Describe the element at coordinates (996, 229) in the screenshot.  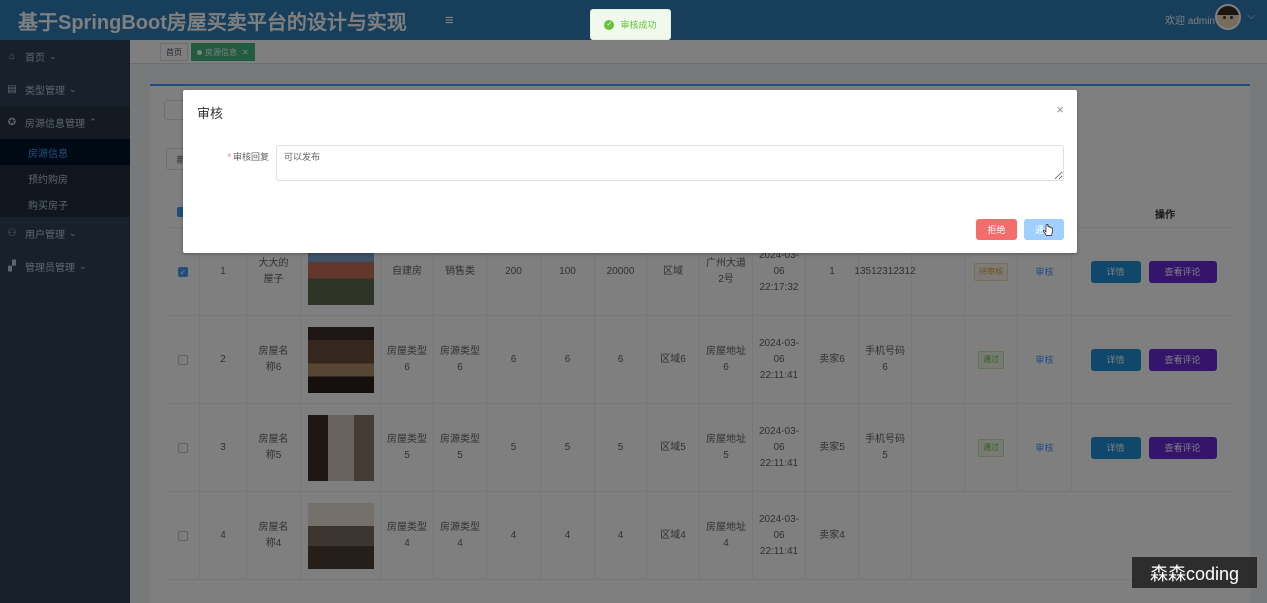
I see `reject-button: 拒绝` at that location.